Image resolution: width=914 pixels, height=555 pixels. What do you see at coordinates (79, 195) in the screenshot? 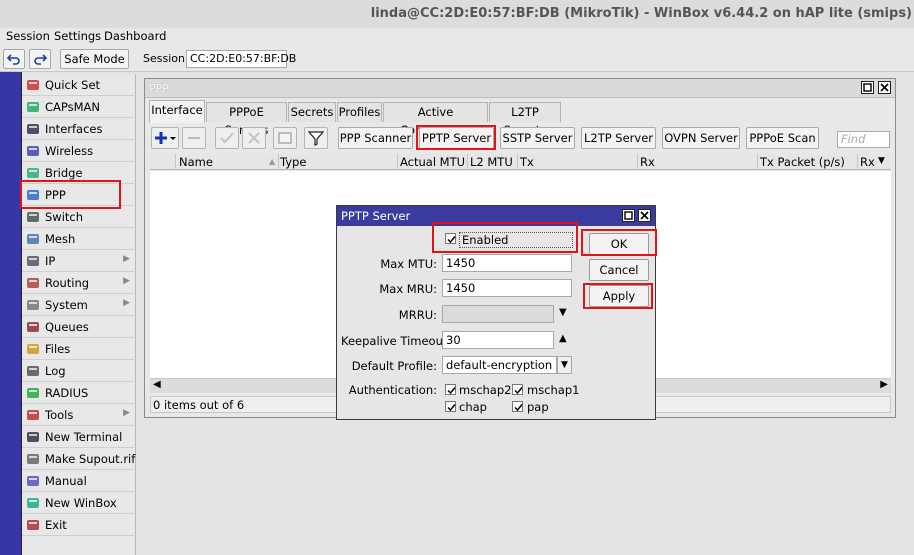
I see `sidebar-item-ppp: PPP` at bounding box center [79, 195].